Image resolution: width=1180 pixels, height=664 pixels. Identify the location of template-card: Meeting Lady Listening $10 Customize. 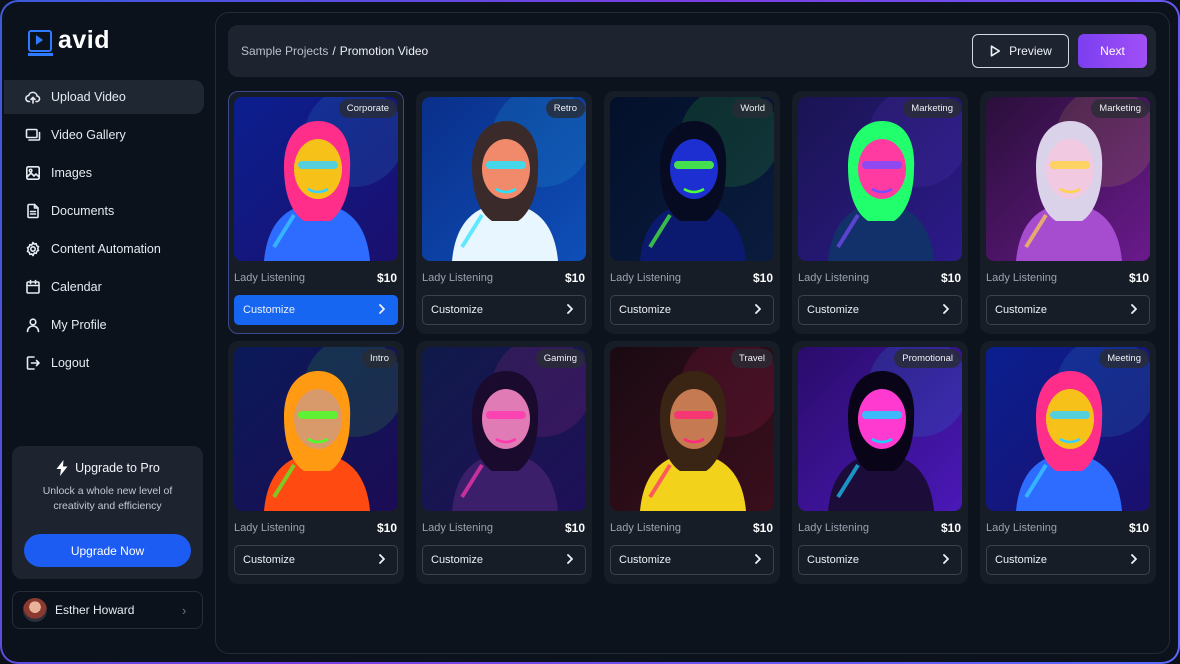
(1068, 462).